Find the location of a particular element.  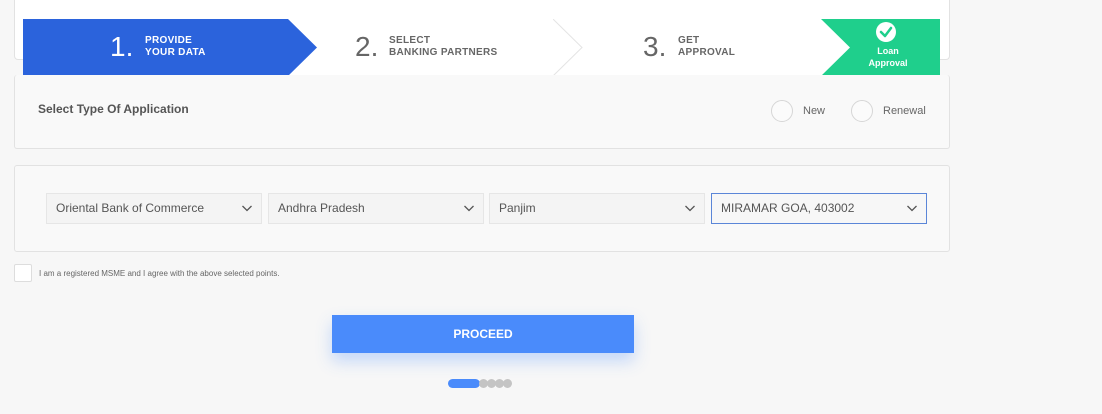

city-select-value: Panjim is located at coordinates (517, 208).